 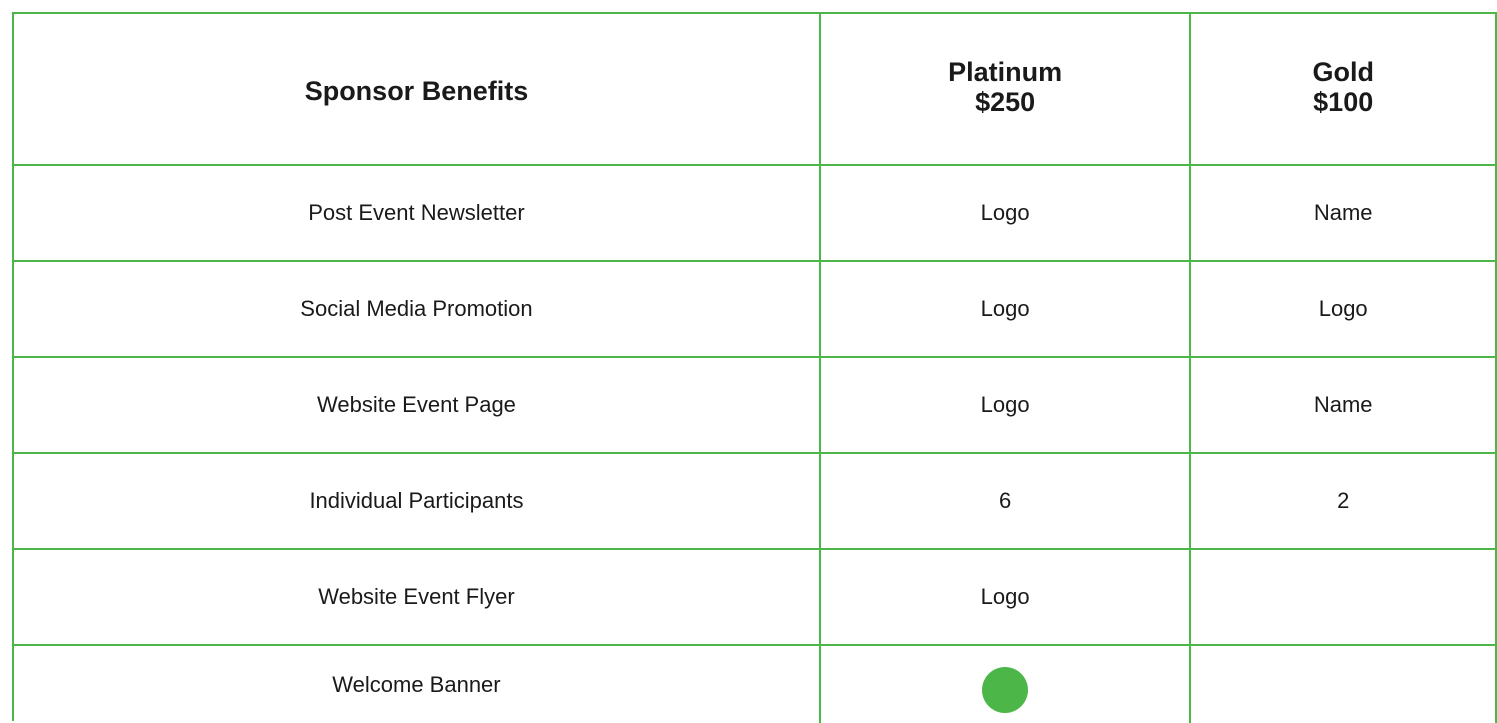 What do you see at coordinates (1005, 102) in the screenshot?
I see `platinum-tier-price: $250` at bounding box center [1005, 102].